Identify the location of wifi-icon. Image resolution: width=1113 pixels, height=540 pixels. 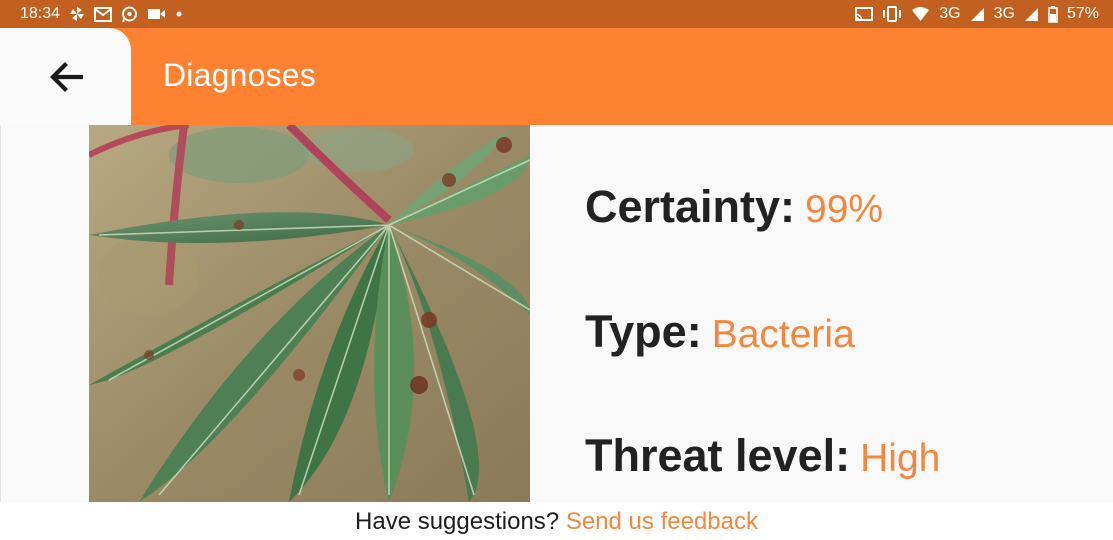
(920, 14).